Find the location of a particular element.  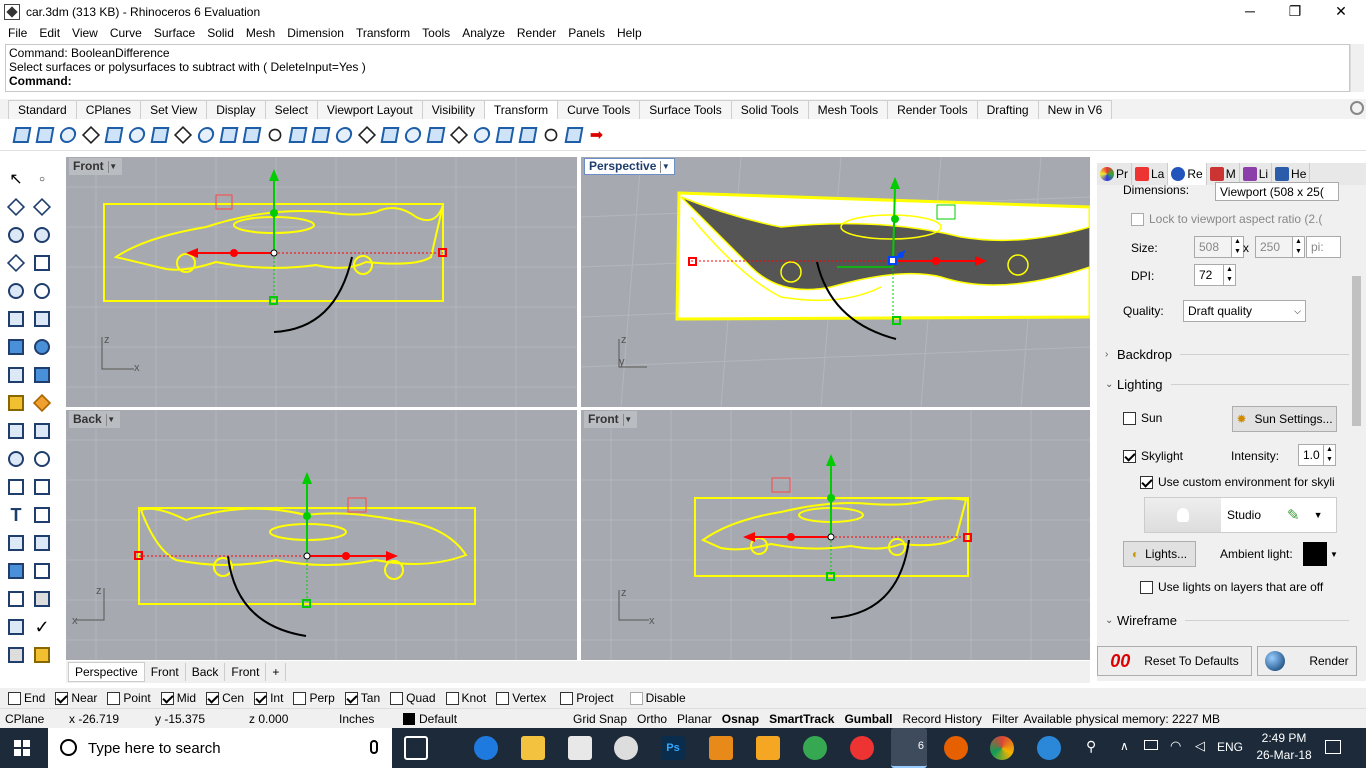

bend-icon is located at coordinates (228, 135).